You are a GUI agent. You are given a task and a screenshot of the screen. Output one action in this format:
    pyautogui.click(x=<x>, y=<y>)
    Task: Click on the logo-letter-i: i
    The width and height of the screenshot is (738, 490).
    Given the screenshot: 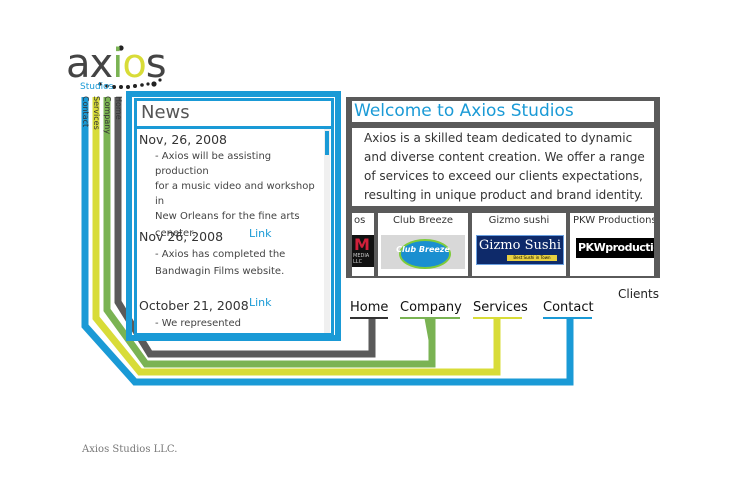 What is the action you would take?
    pyautogui.click(x=117, y=64)
    